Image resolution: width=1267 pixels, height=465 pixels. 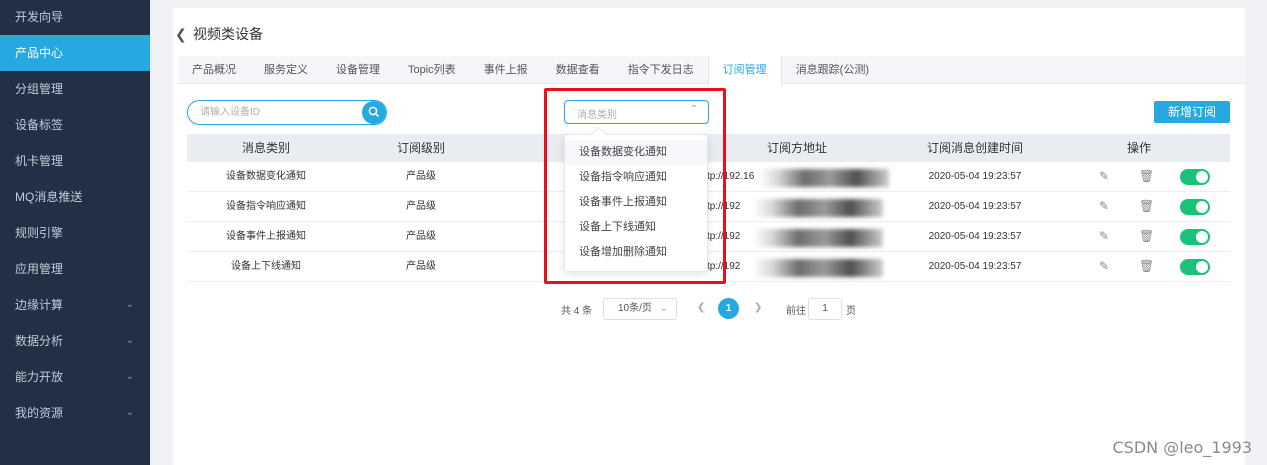 I want to click on sidebar-item-rule-engine: 规则引擎, so click(x=75, y=233).